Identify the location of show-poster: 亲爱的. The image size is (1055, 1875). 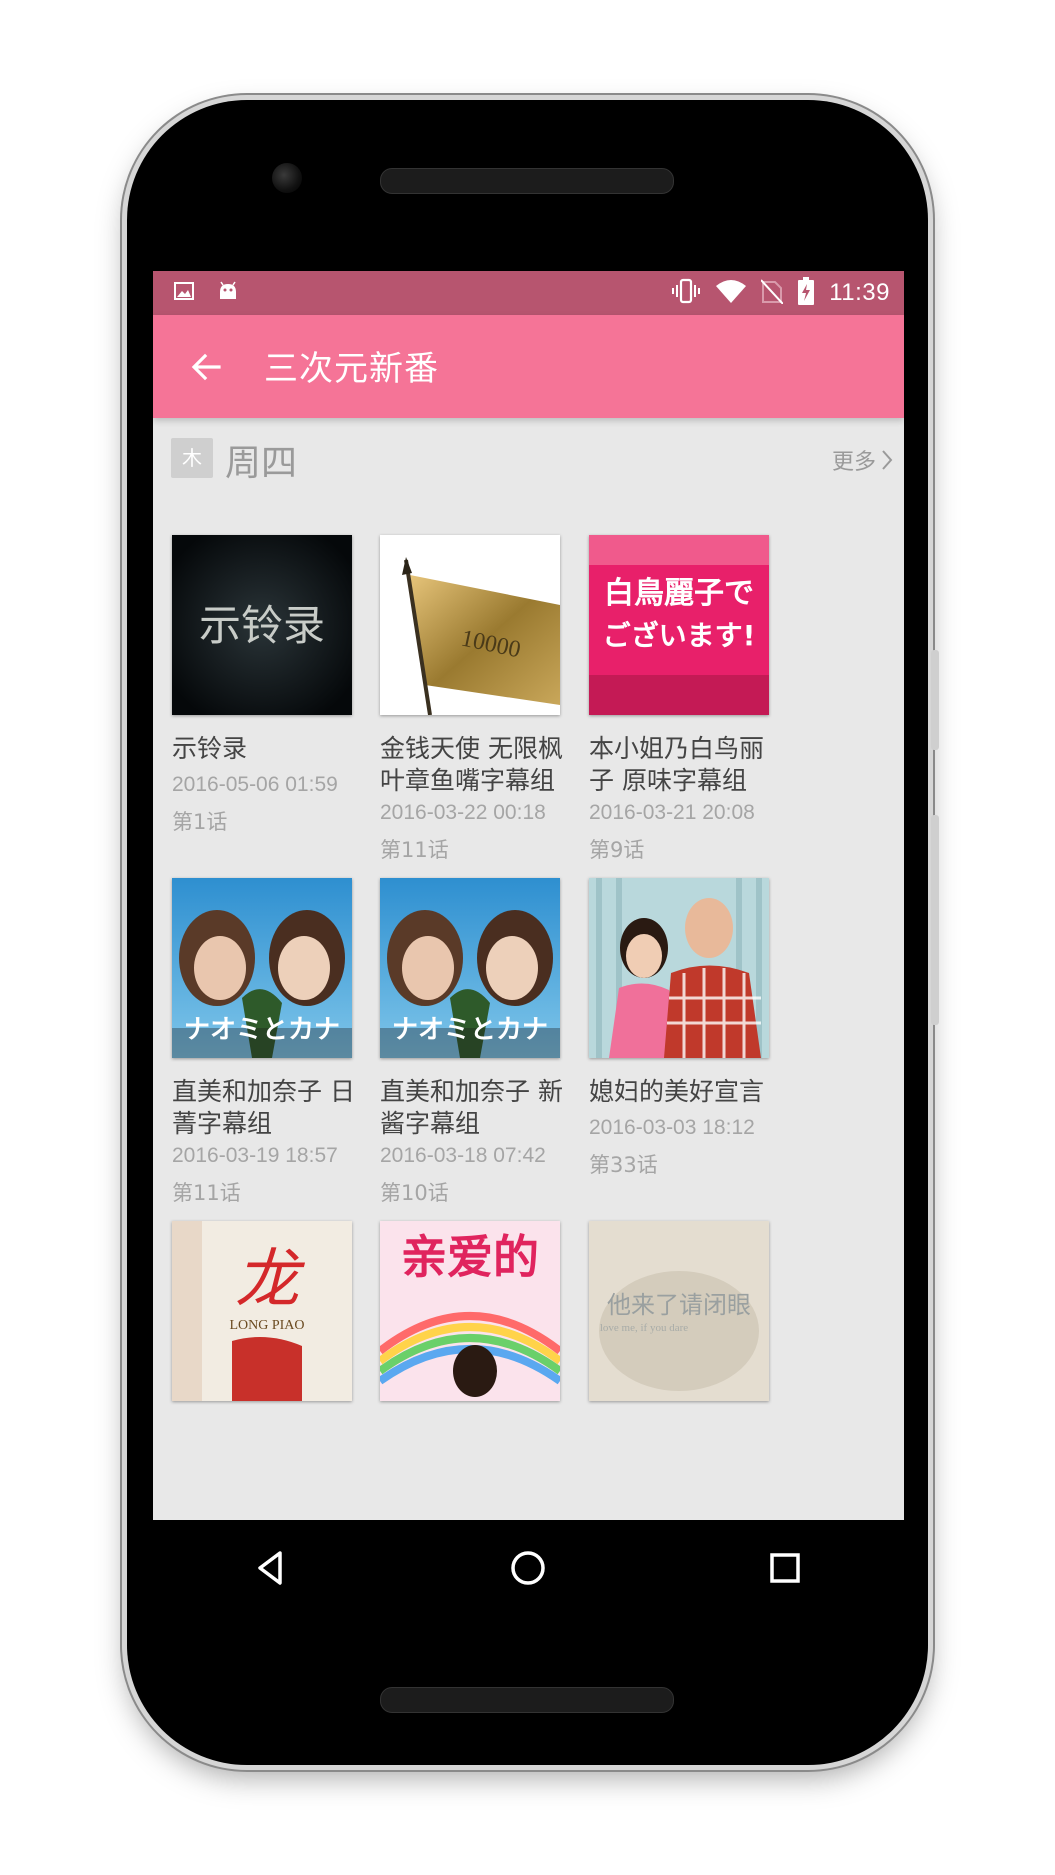
(470, 1311).